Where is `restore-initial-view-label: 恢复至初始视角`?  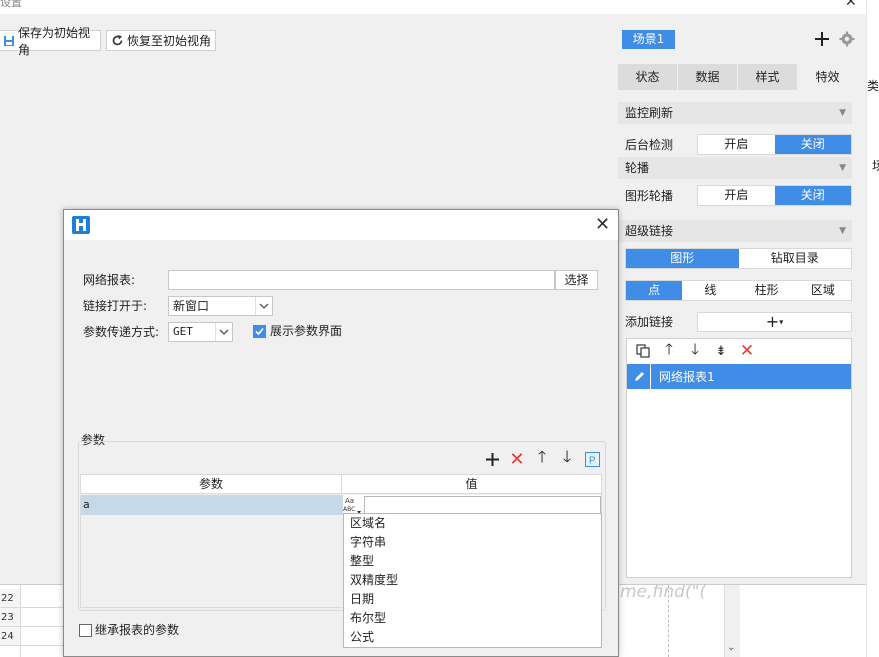
restore-initial-view-label: 恢复至初始视角 is located at coordinates (169, 41).